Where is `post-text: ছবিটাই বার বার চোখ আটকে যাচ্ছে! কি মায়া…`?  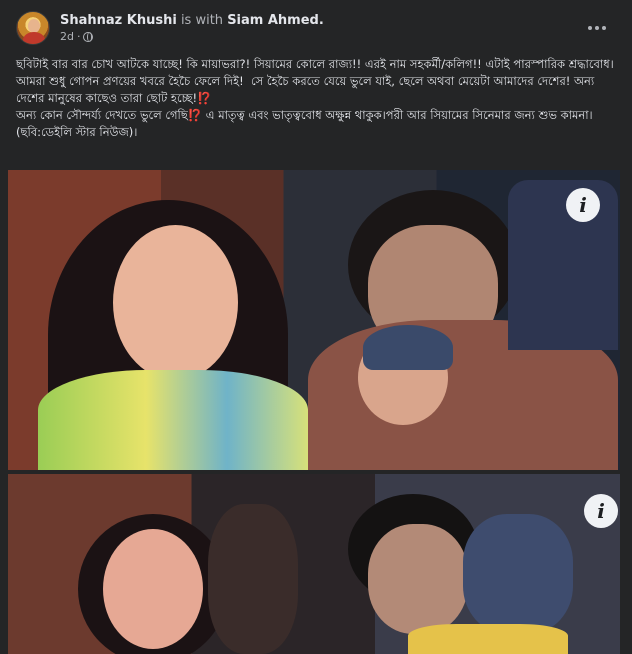
post-text: ছবিটাই বার বার চোখ আটকে যাচ্ছে! কি মায়া… is located at coordinates (318, 98).